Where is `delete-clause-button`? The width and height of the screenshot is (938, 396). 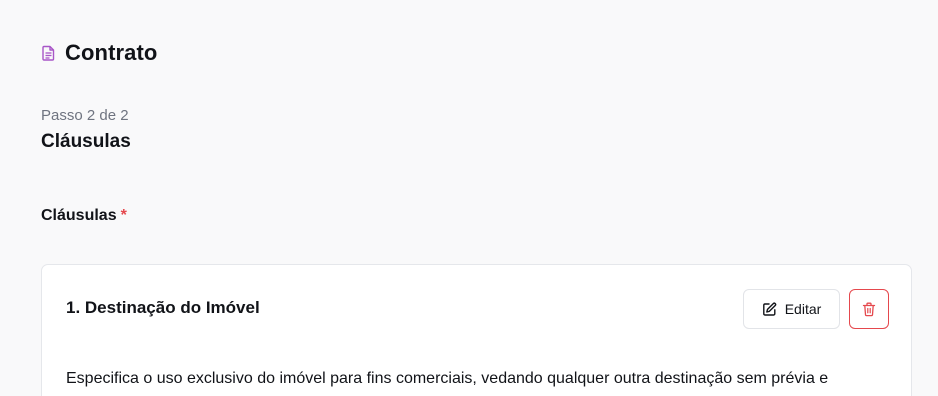
delete-clause-button is located at coordinates (869, 309).